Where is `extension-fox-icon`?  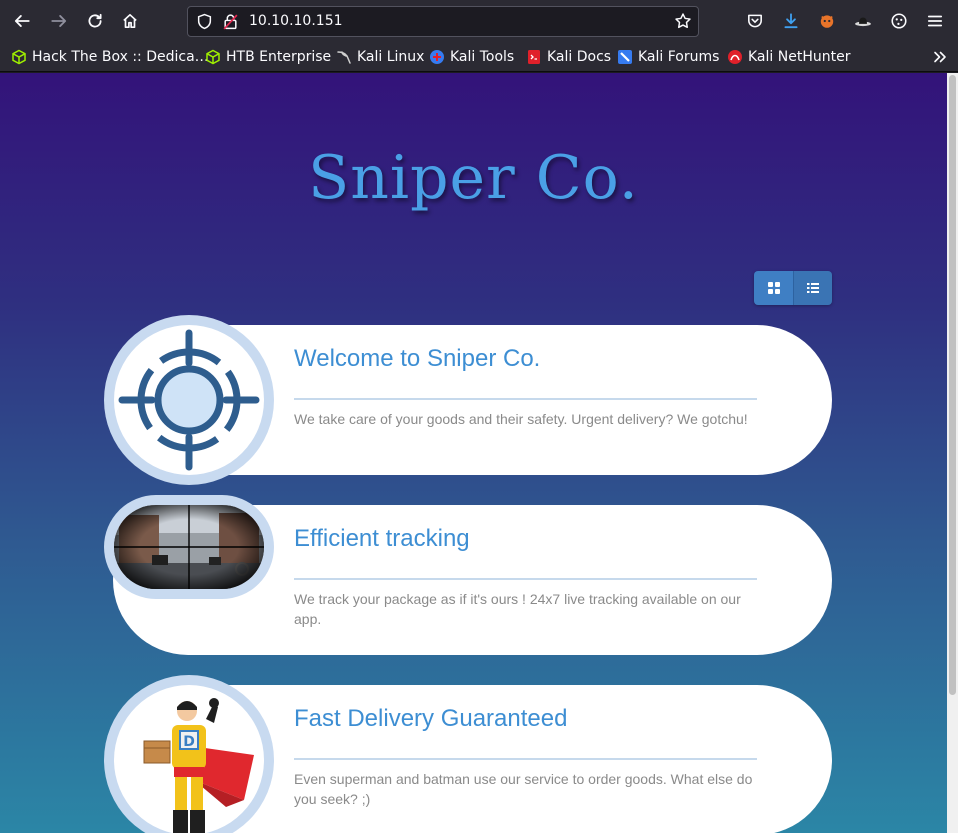
extension-fox-icon is located at coordinates (827, 21).